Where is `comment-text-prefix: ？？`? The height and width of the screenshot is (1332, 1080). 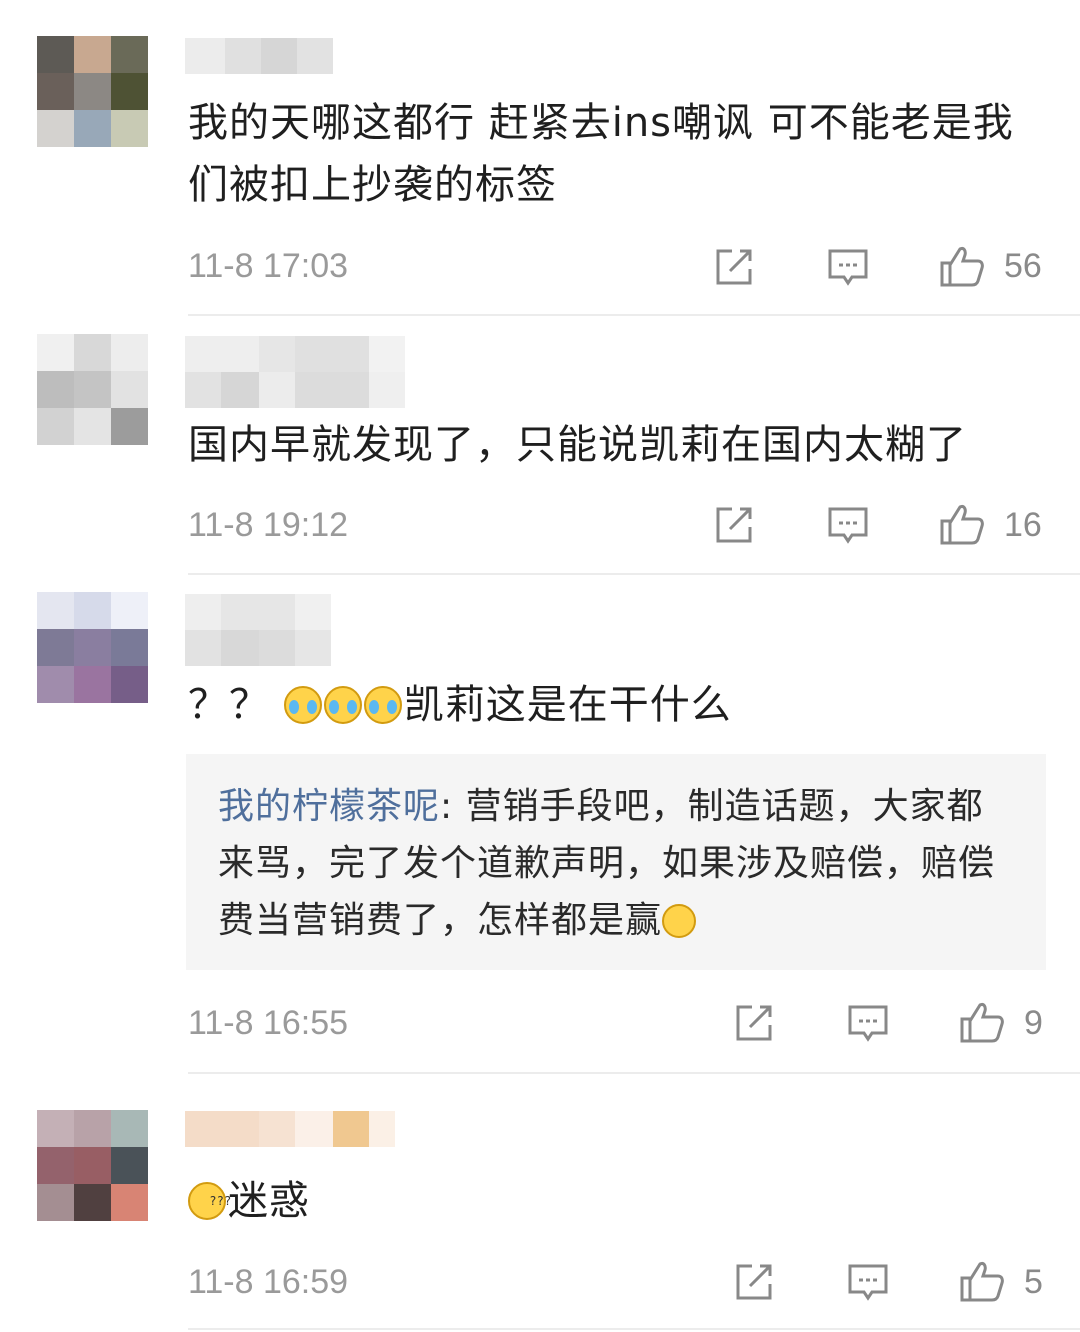
comment-text-prefix: ？？ is located at coordinates (229, 705).